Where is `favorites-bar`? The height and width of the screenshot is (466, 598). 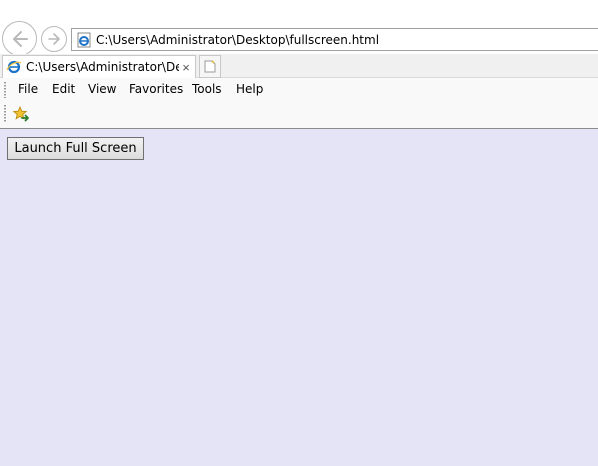
favorites-bar is located at coordinates (299, 114).